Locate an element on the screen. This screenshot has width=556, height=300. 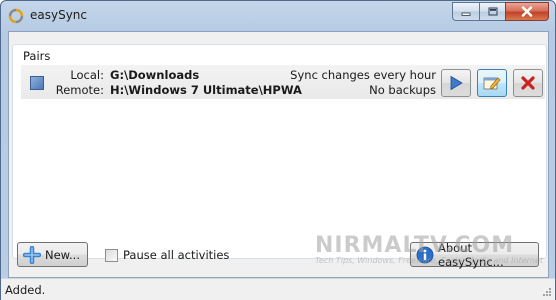
caption-buttons is located at coordinates (500, 11).